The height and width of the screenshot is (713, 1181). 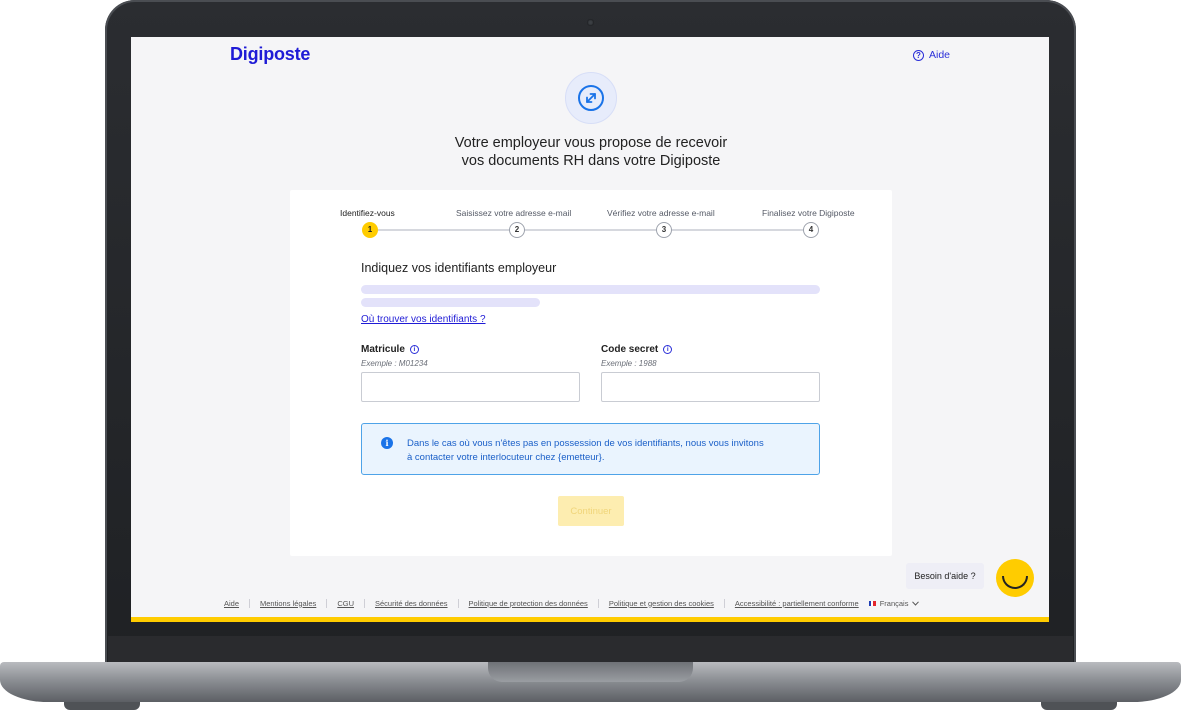 What do you see at coordinates (590, 649) in the screenshot?
I see `laptop-bezel-bottom` at bounding box center [590, 649].